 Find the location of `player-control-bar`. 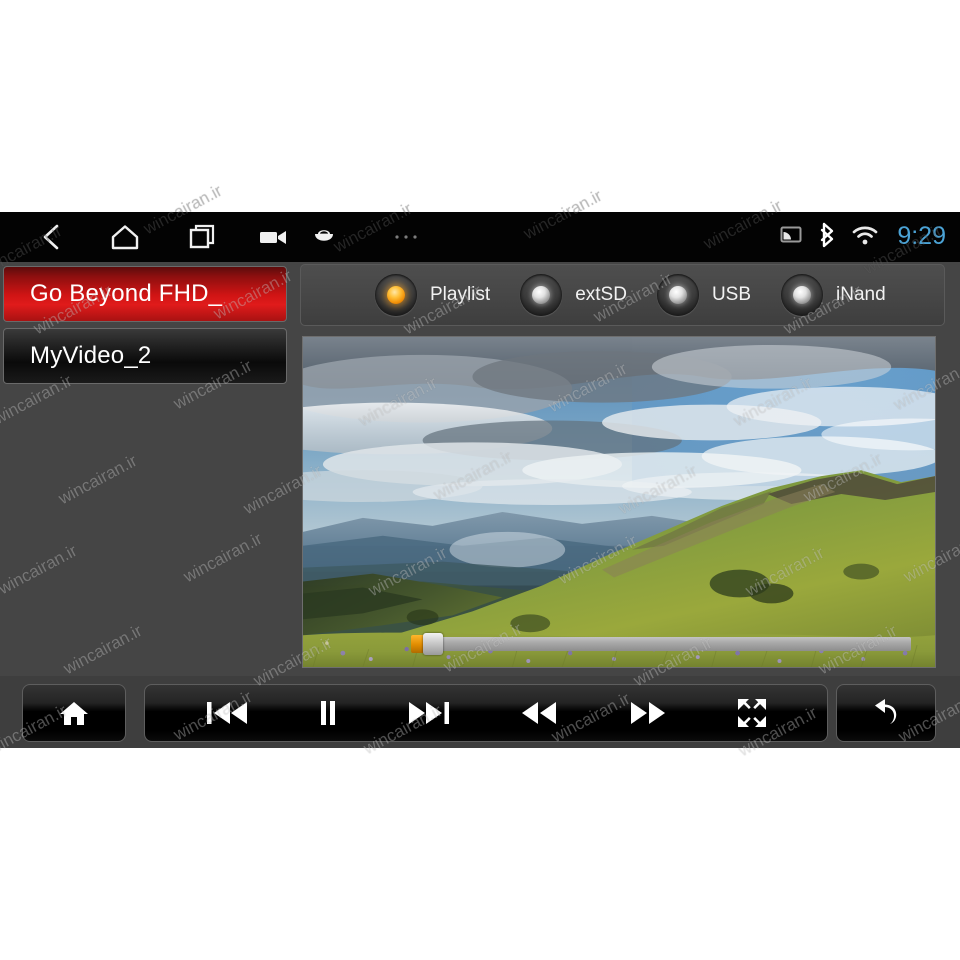

player-control-bar is located at coordinates (480, 712).